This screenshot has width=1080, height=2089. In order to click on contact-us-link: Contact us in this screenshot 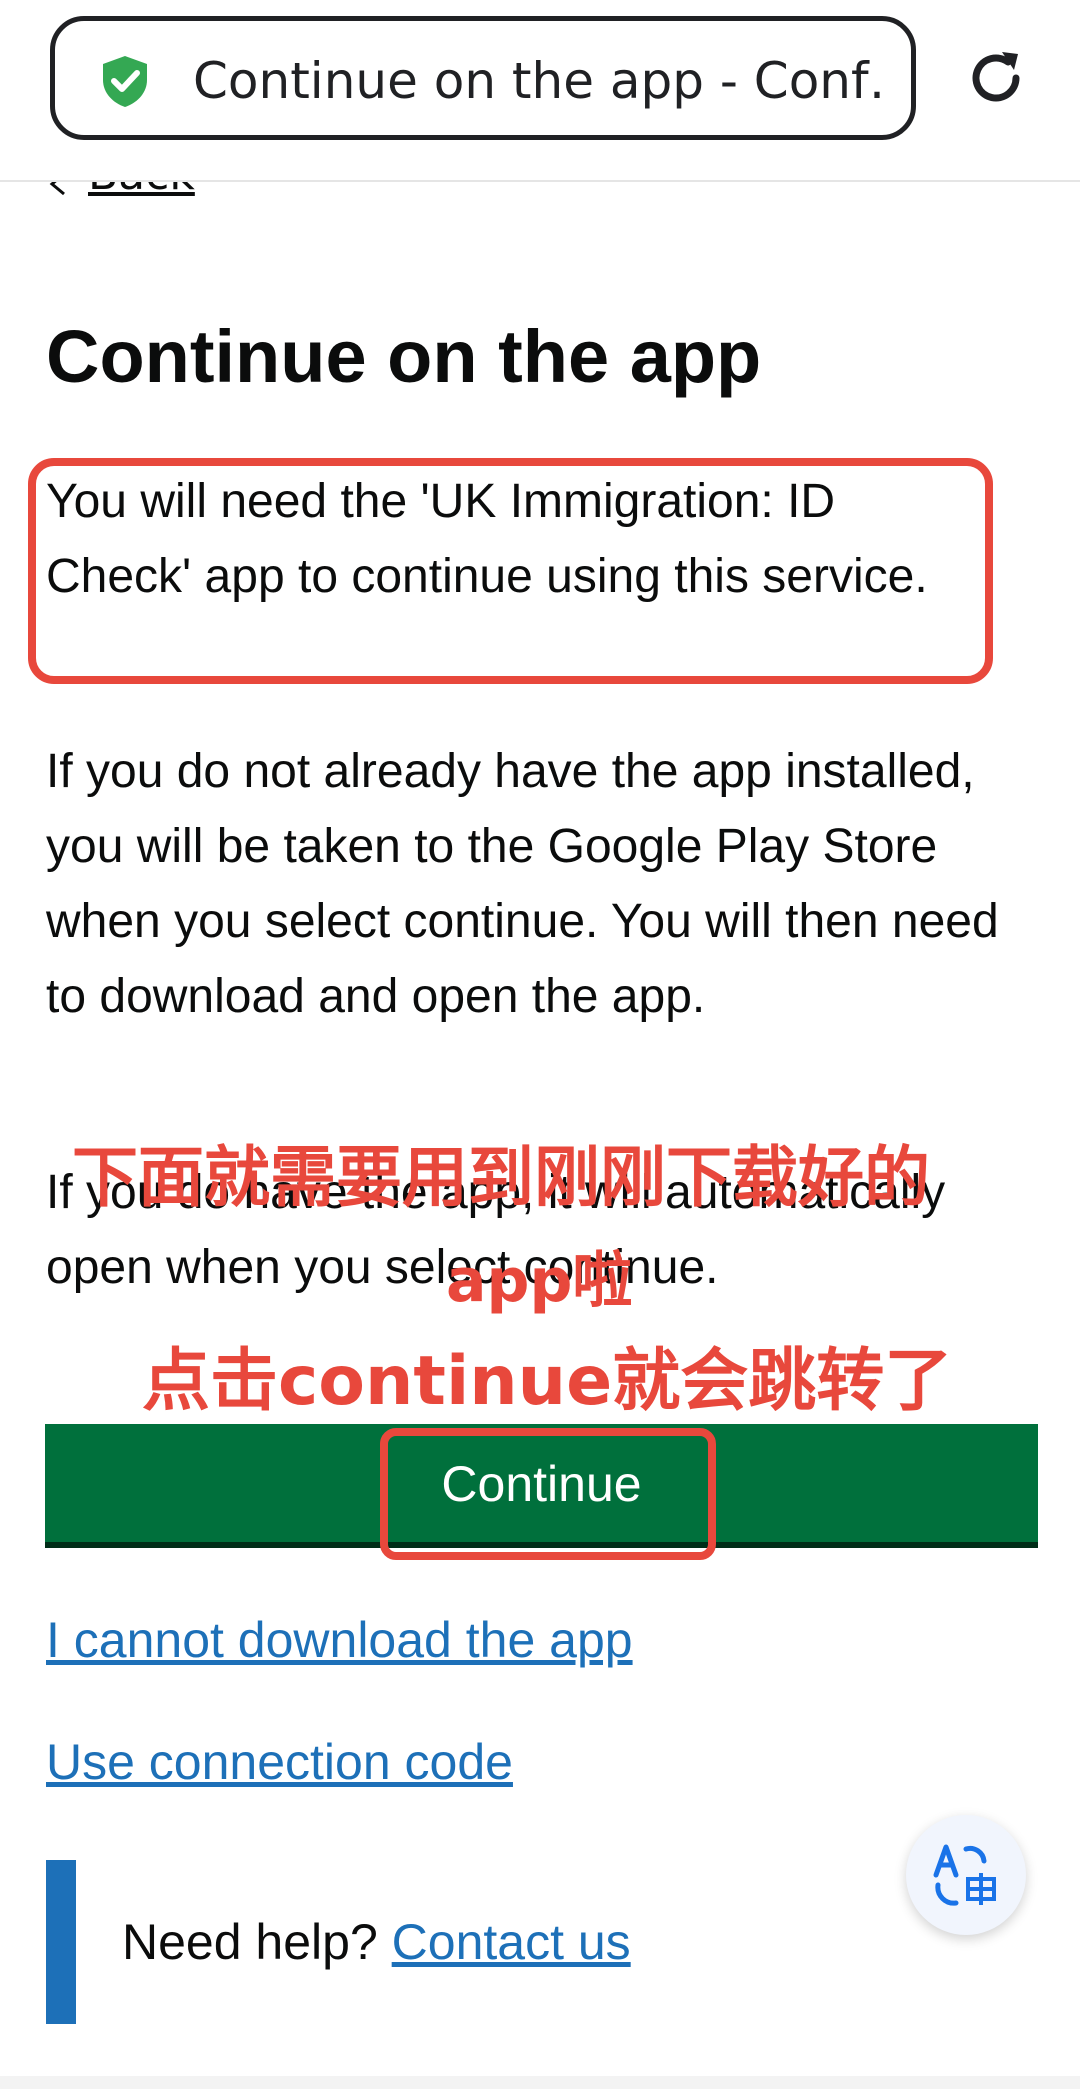, I will do `click(511, 1942)`.